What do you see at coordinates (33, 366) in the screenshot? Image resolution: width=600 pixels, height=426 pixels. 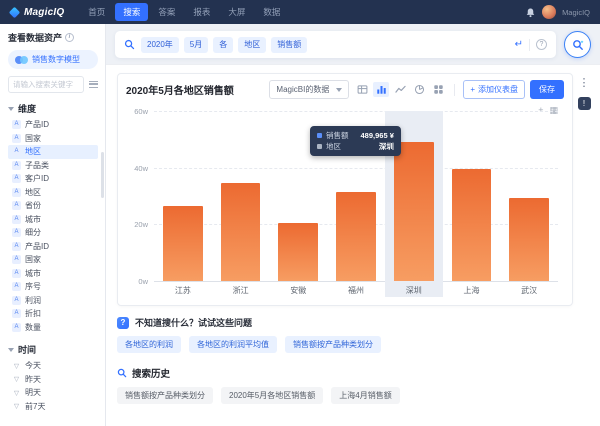 I see `time-label: 今天` at bounding box center [33, 366].